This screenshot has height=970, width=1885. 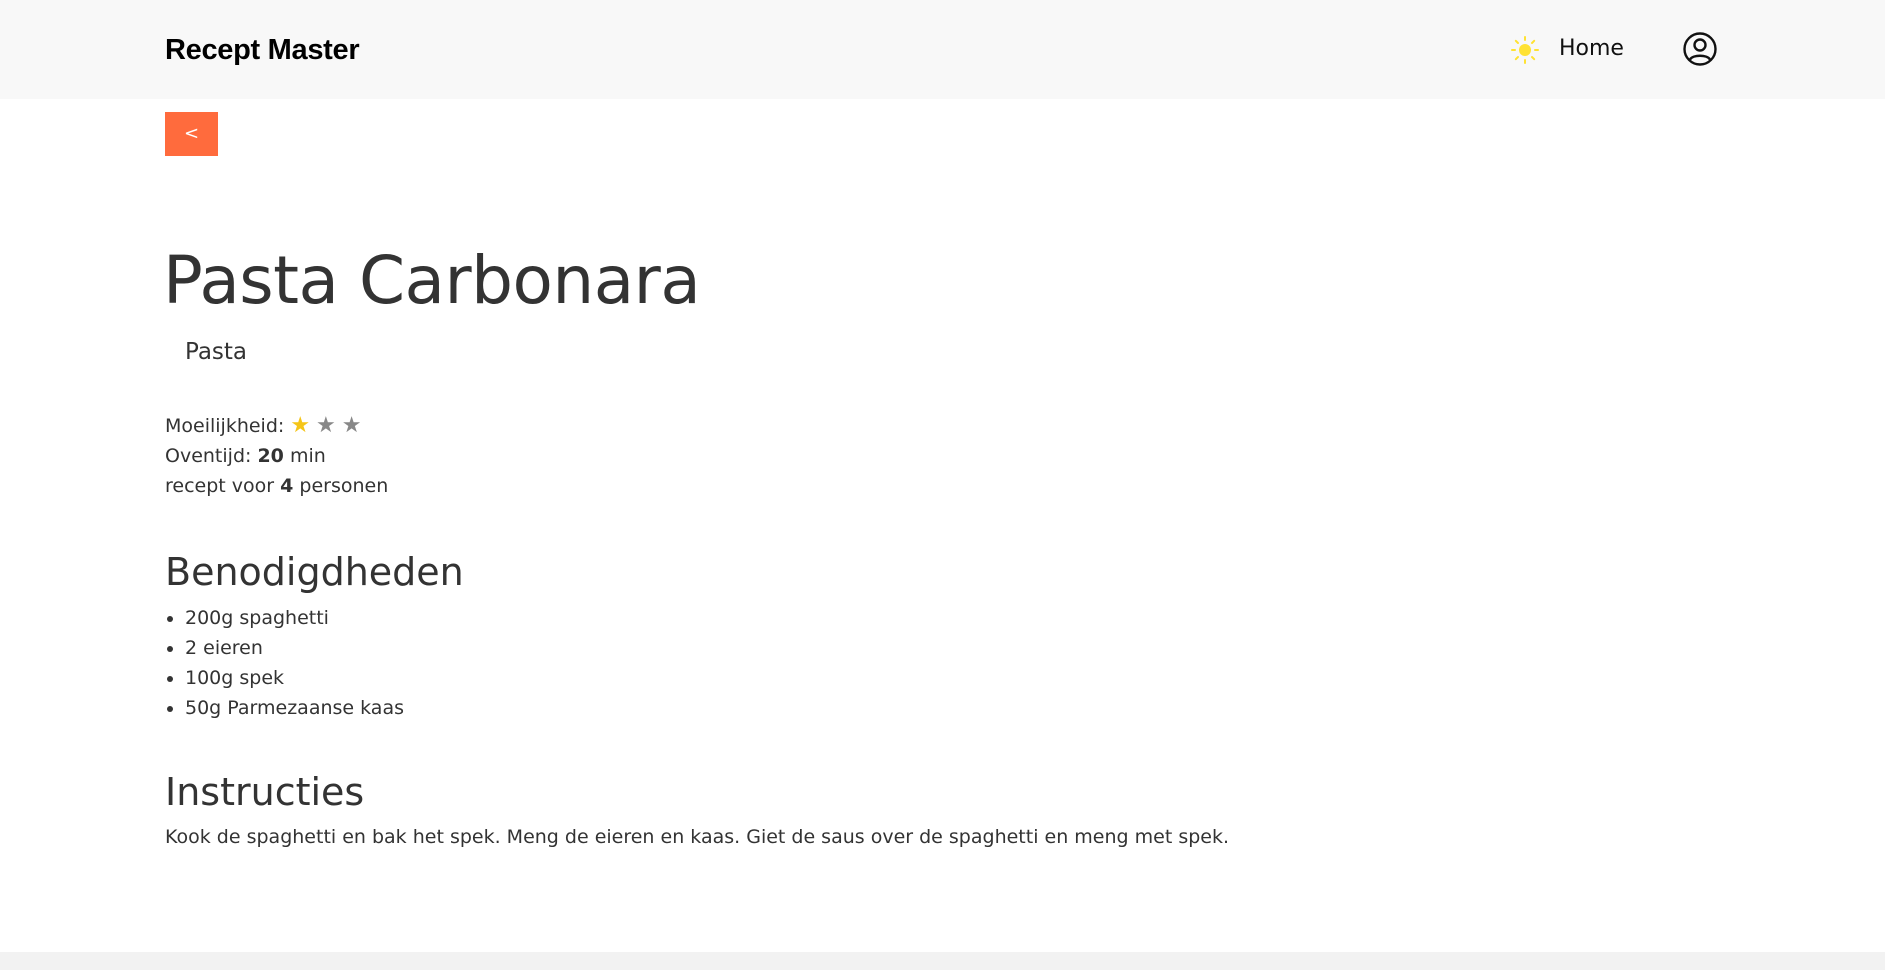 I want to click on servings-row: recept voor 4 personen, so click(x=276, y=486).